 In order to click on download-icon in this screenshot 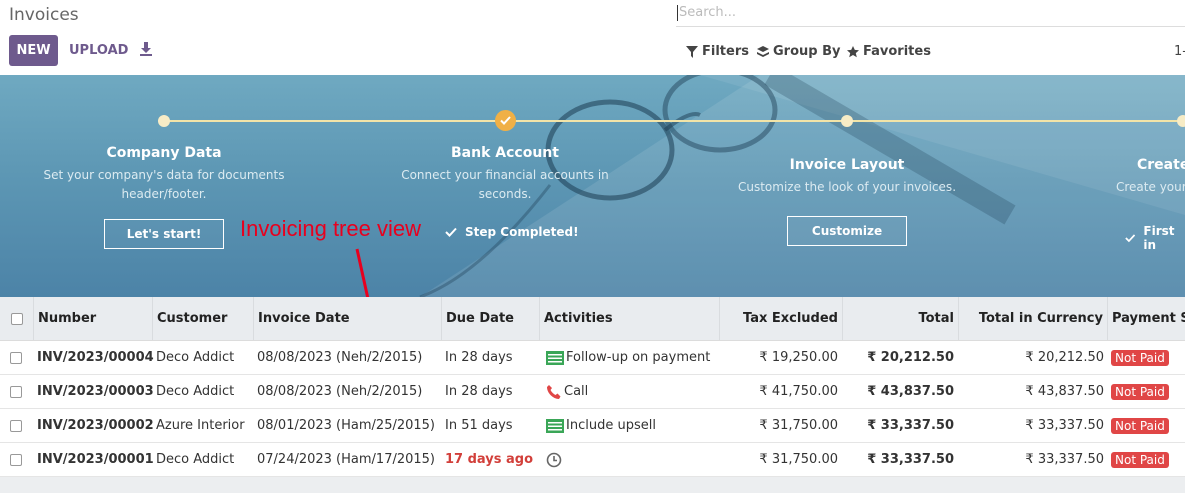, I will do `click(146, 49)`.